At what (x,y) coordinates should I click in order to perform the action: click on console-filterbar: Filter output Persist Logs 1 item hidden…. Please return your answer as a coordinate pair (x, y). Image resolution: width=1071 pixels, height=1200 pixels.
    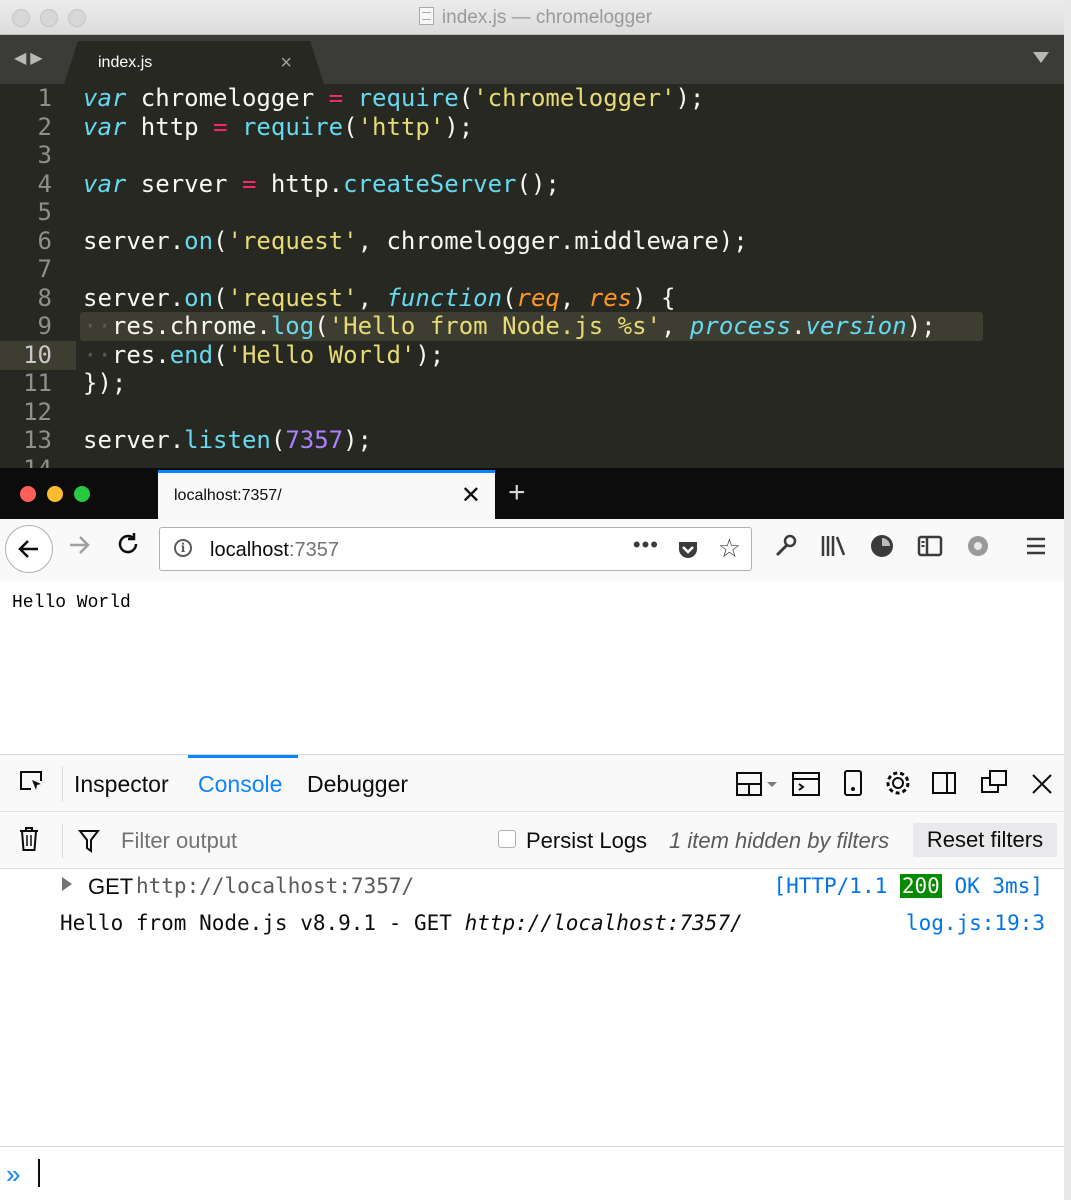
    Looking at the image, I should click on (535, 840).